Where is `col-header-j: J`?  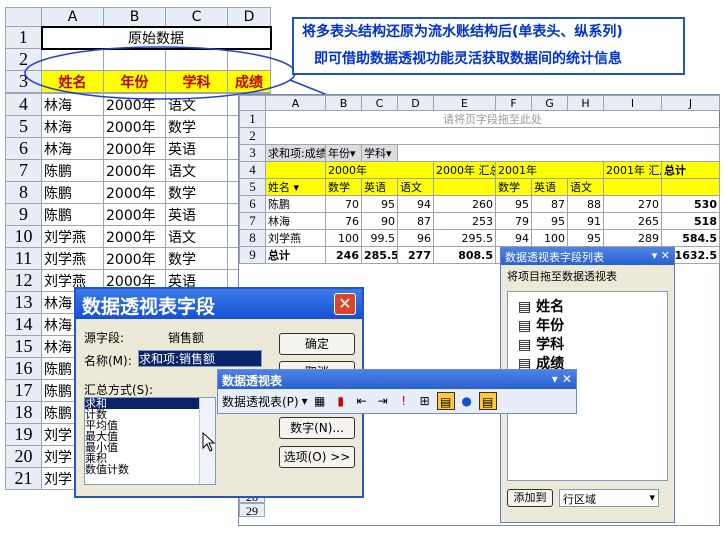
col-header-j: J is located at coordinates (690, 103).